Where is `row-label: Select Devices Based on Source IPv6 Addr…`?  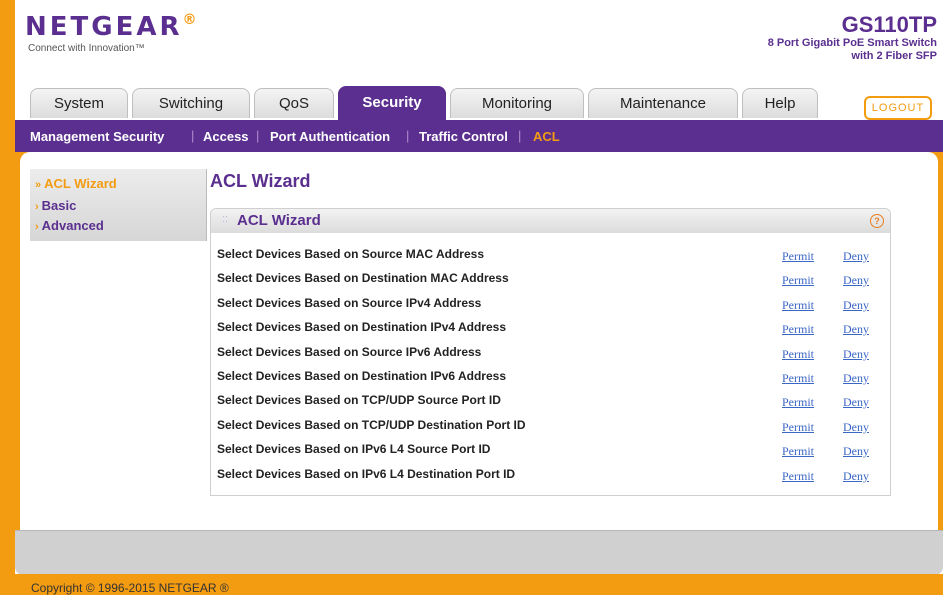 row-label: Select Devices Based on Source IPv6 Addr… is located at coordinates (349, 352).